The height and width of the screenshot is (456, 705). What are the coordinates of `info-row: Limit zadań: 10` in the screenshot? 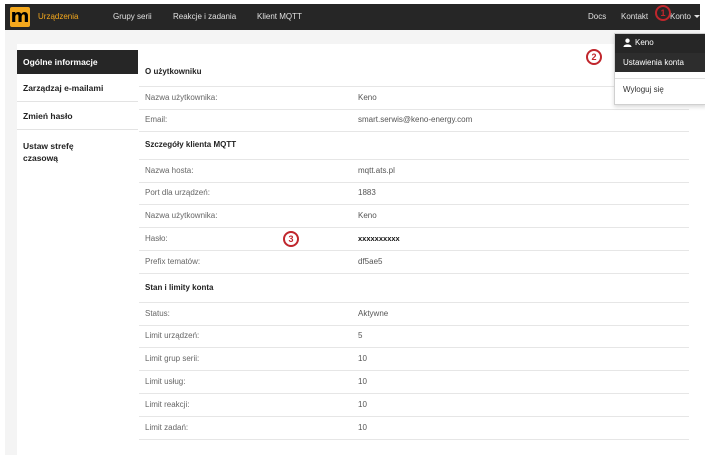 It's located at (414, 428).